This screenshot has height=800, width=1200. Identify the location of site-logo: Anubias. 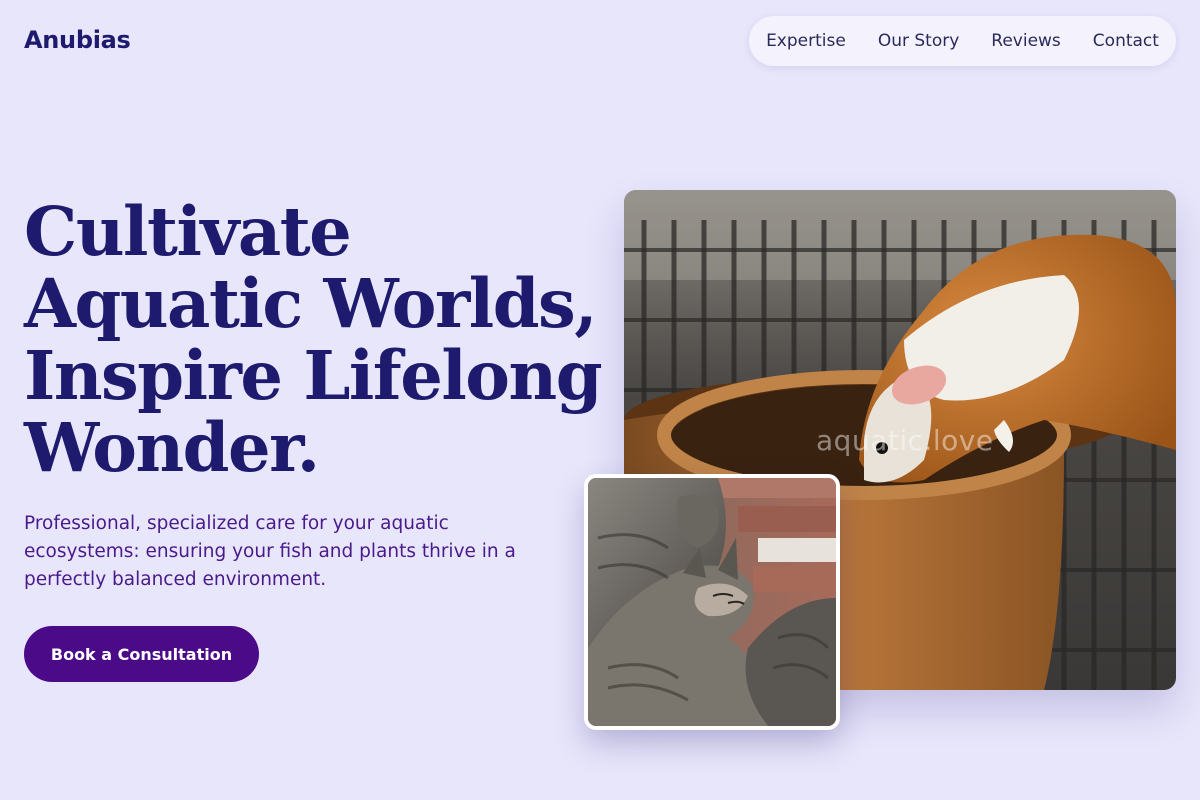
(77, 40).